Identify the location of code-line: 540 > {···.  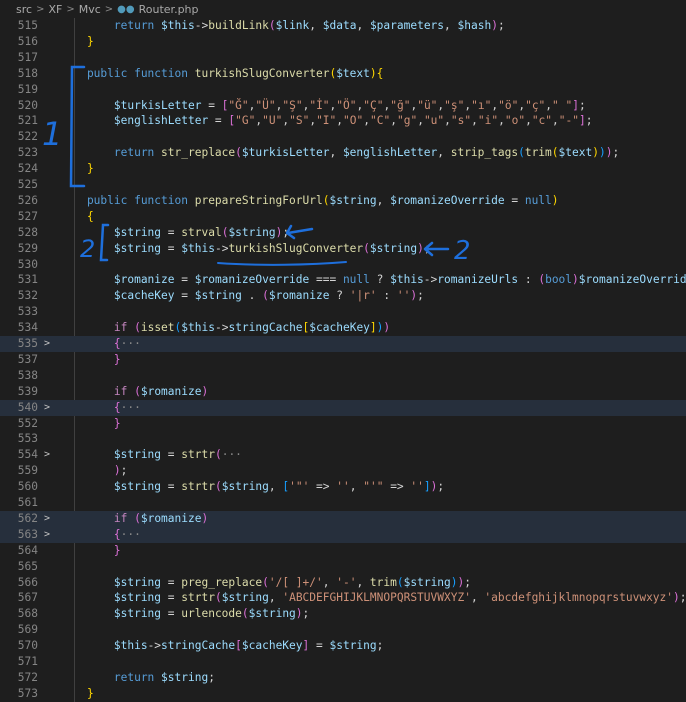
(343, 407).